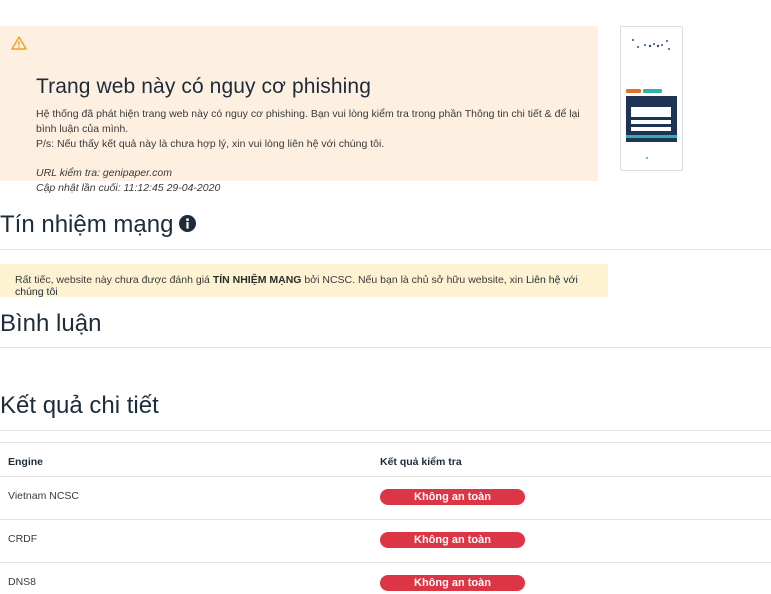 The width and height of the screenshot is (771, 594). What do you see at coordinates (51, 323) in the screenshot?
I see `comments-title: Bình luận` at bounding box center [51, 323].